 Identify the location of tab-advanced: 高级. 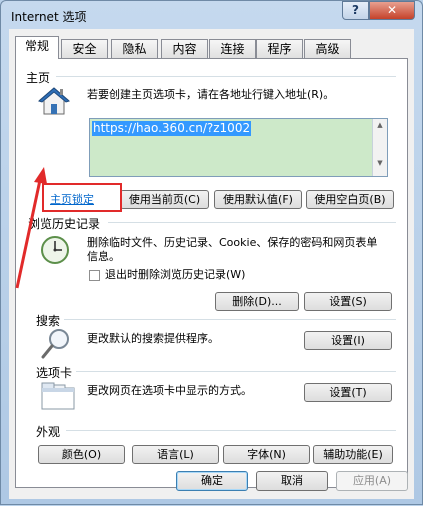
(327, 48).